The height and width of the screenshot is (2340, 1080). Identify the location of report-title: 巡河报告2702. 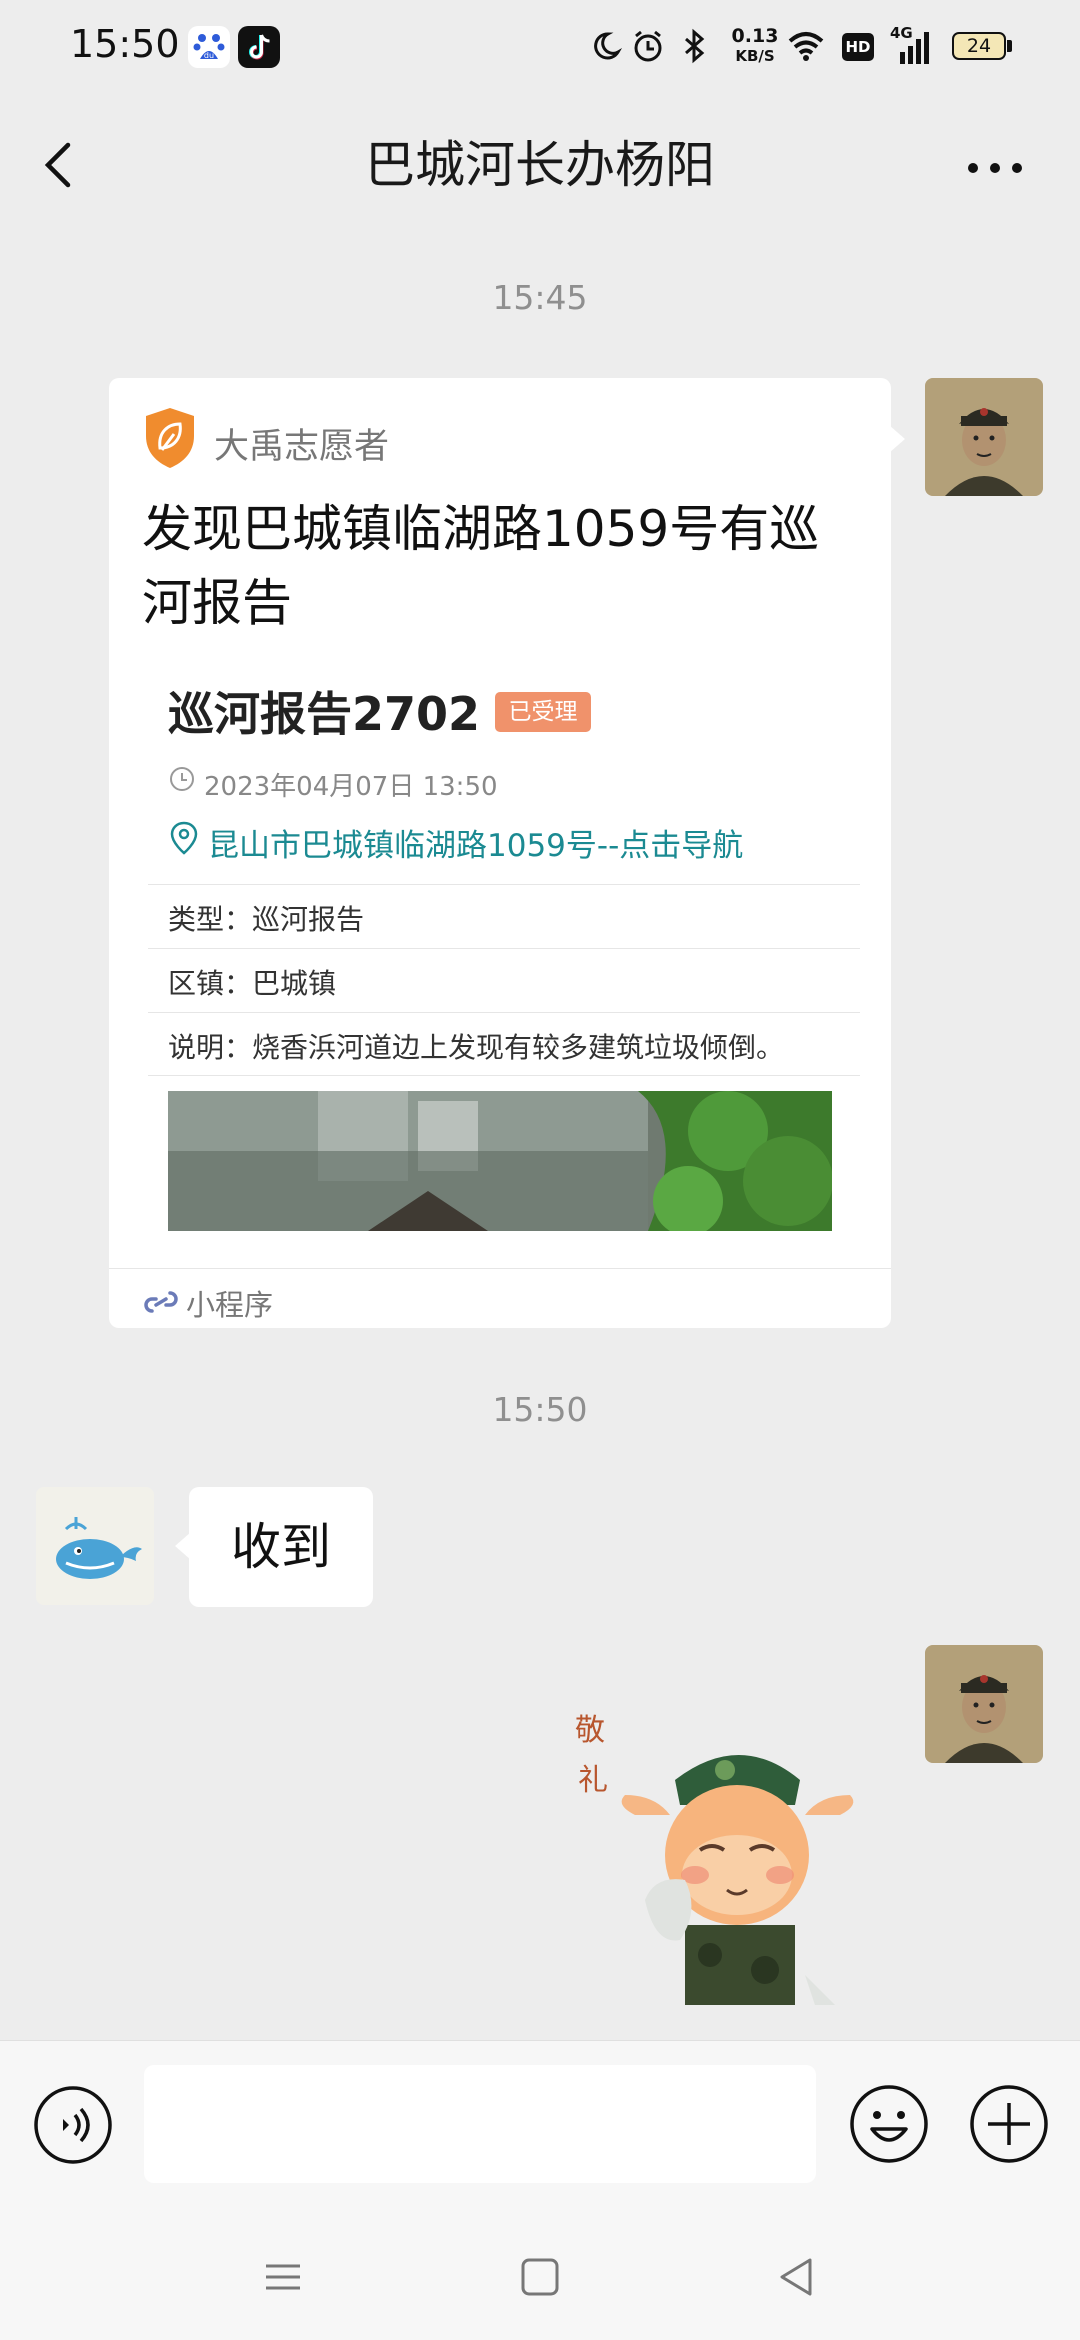
(324, 714).